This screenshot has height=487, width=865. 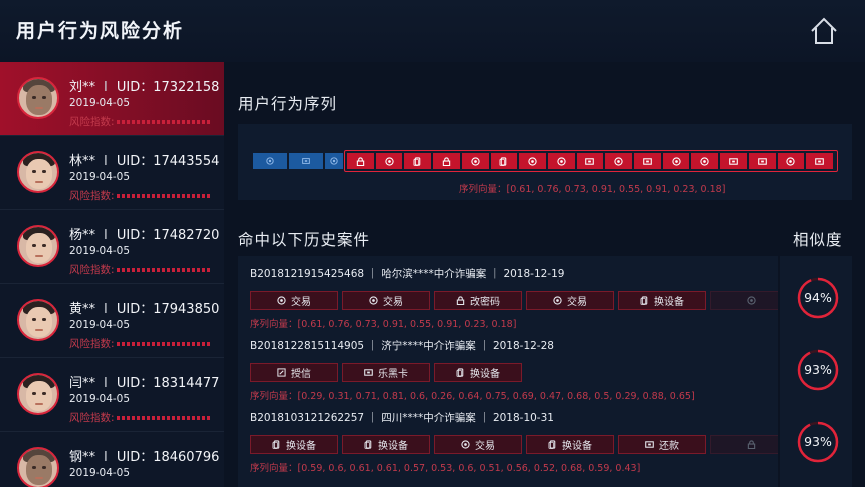 What do you see at coordinates (478, 300) in the screenshot?
I see `case-action-button: 改密码` at bounding box center [478, 300].